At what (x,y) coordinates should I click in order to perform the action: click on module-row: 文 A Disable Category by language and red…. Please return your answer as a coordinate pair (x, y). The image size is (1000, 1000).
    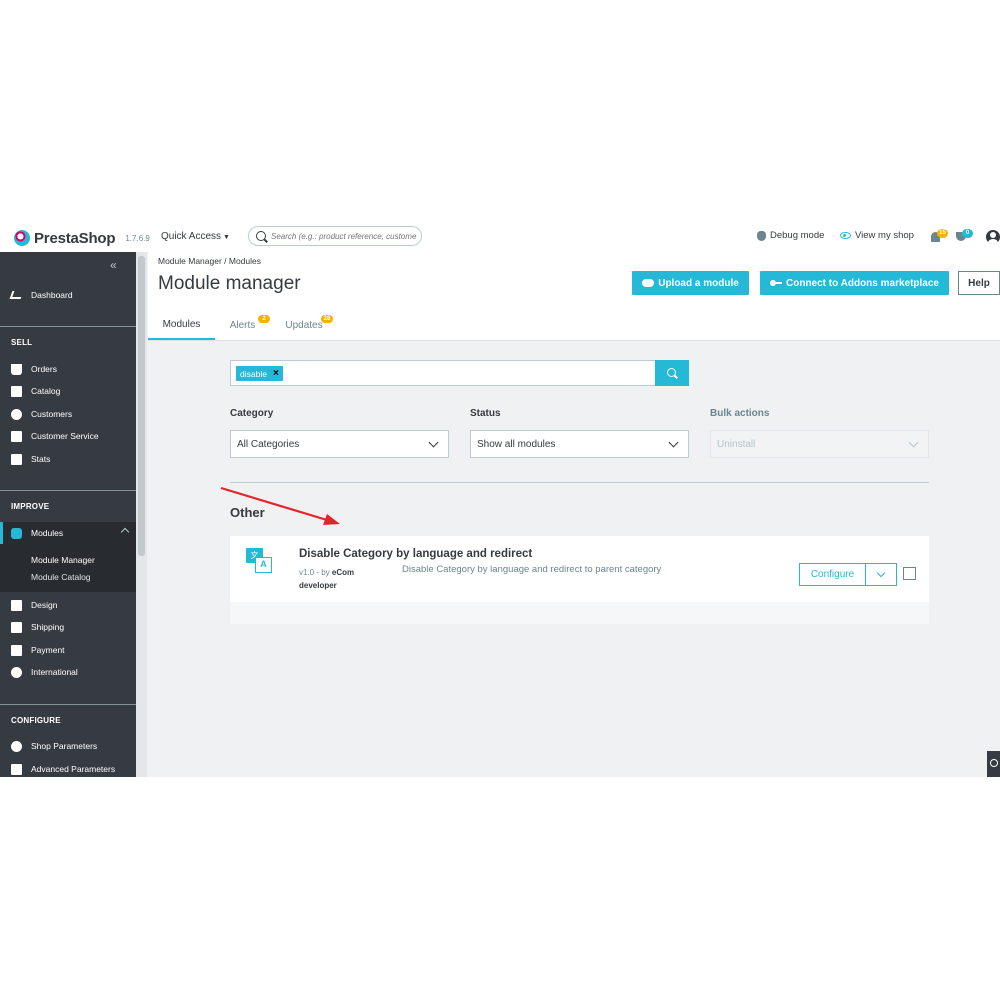
    Looking at the image, I should click on (579, 569).